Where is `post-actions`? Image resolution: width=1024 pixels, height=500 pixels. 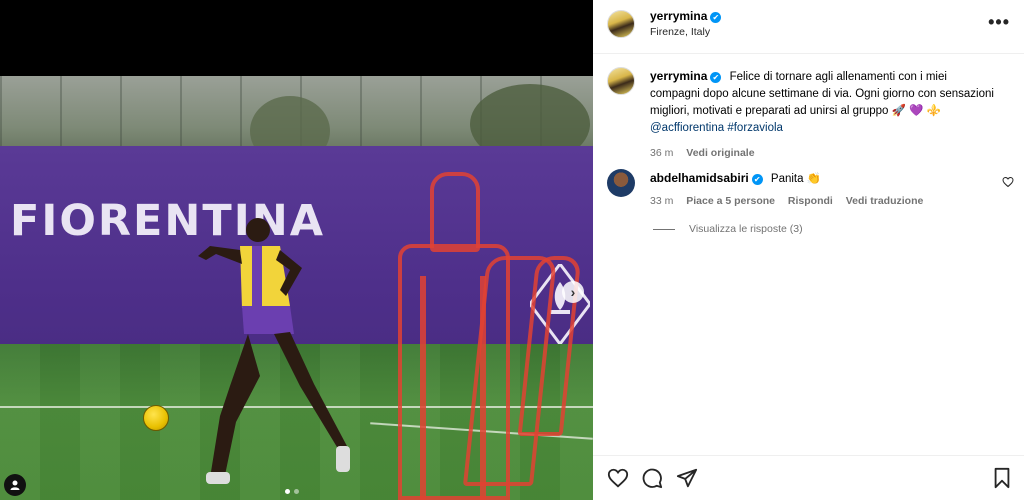 post-actions is located at coordinates (808, 477).